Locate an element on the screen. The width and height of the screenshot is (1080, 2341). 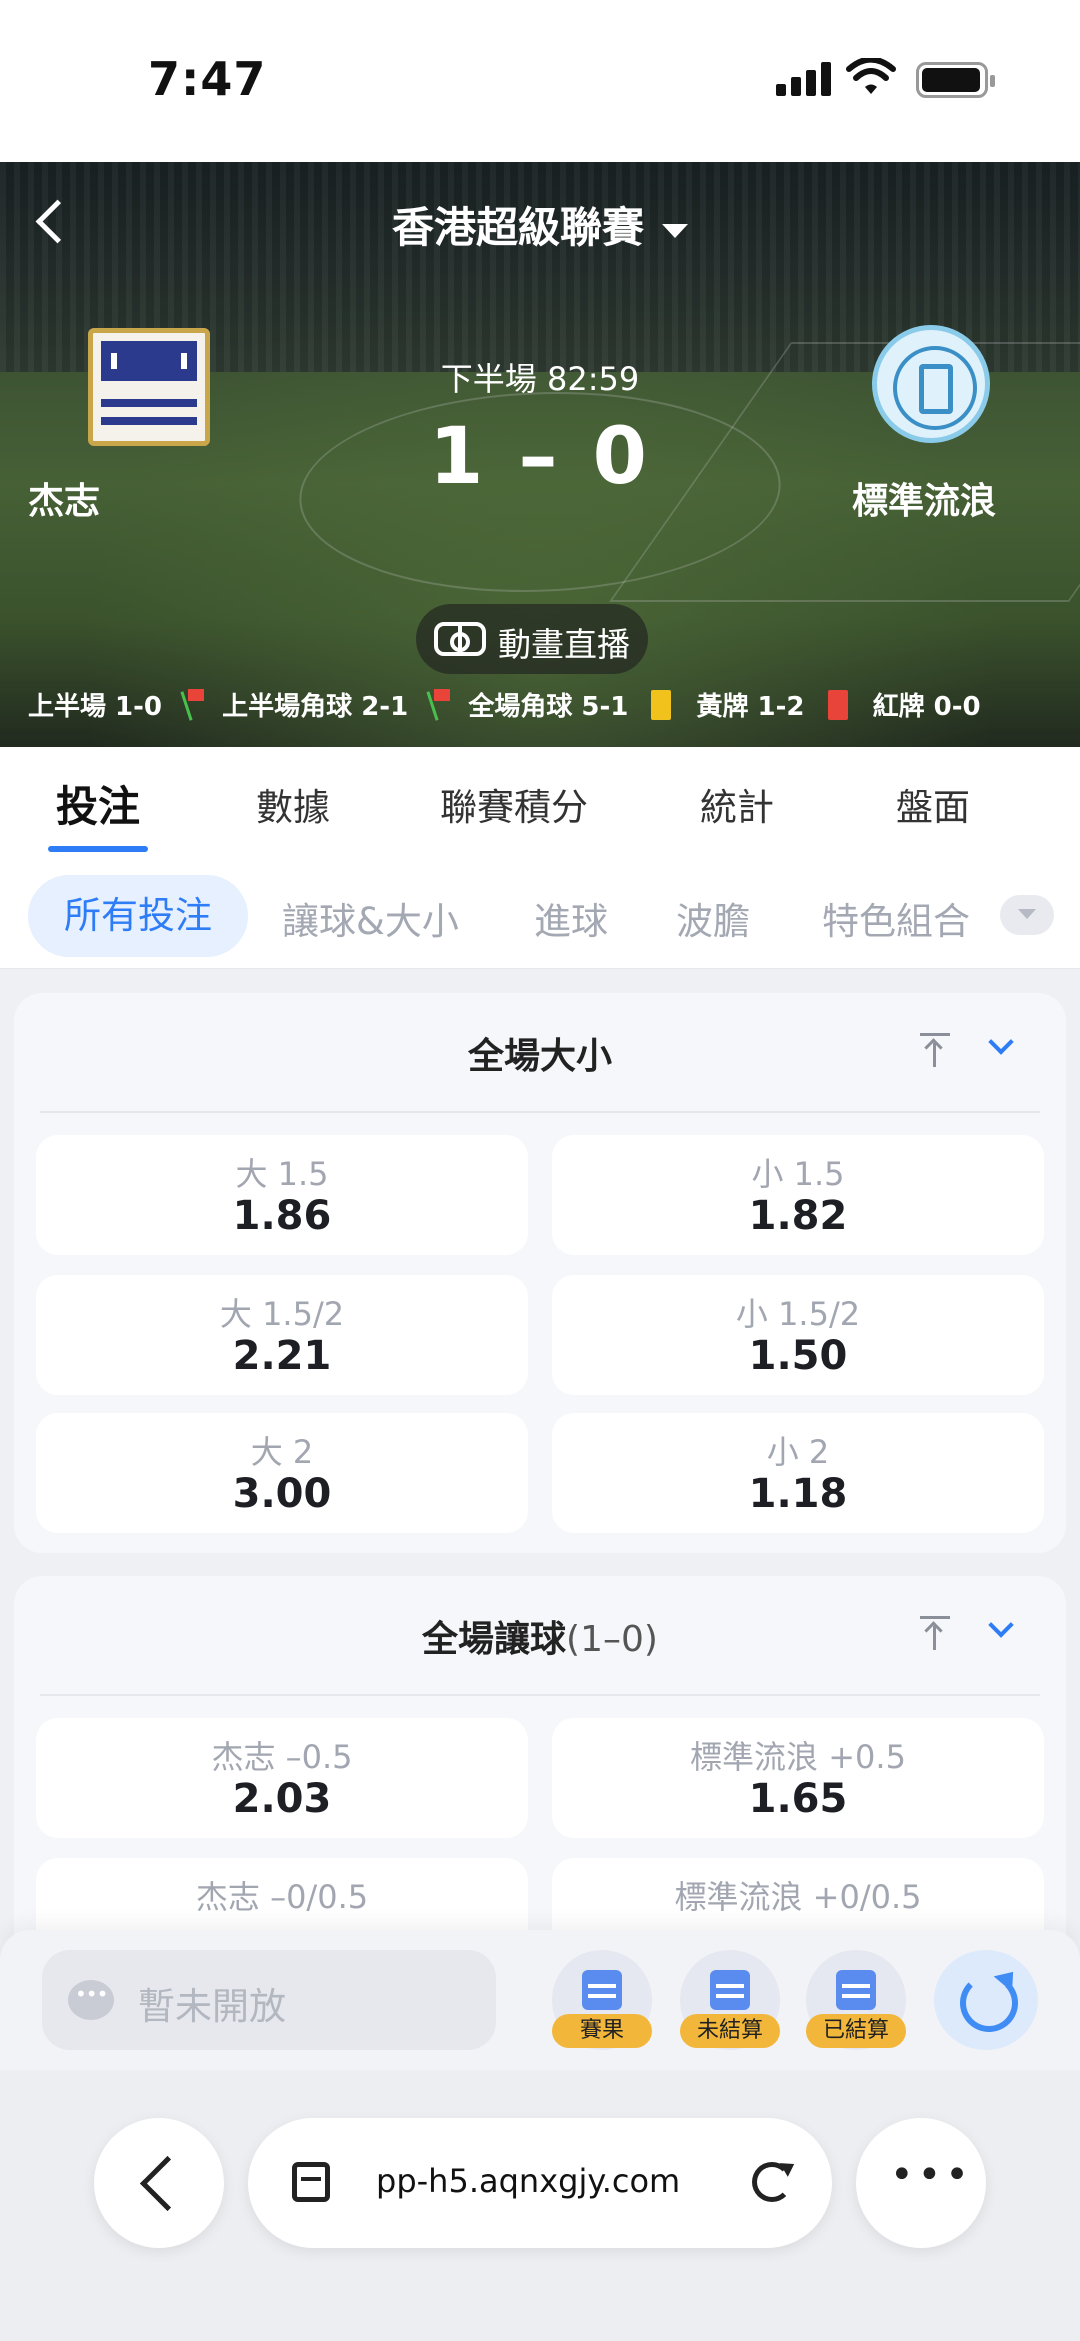
bet-category-tabs: 所有投注 讓球&大小 進球 波膽 特色組合 is located at coordinates (540, 915).